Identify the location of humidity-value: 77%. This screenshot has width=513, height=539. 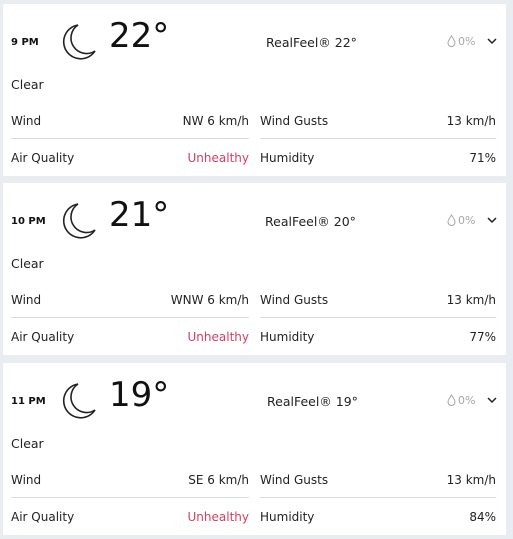
(482, 337).